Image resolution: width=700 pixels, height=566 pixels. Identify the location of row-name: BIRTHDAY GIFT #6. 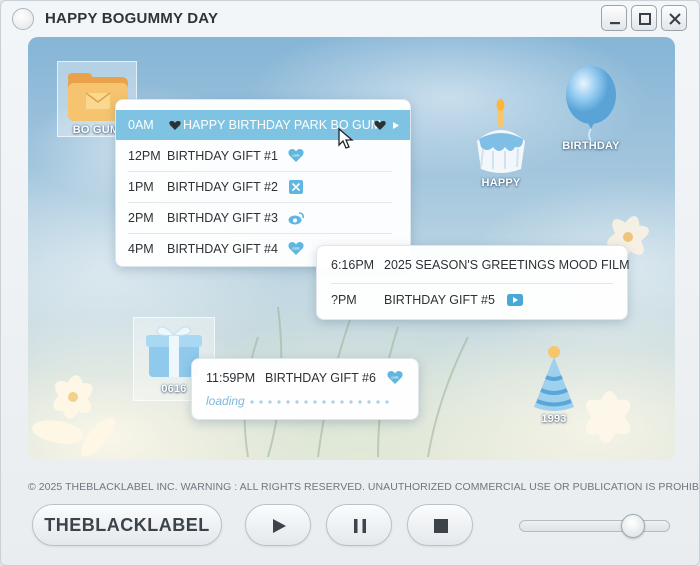
(320, 378).